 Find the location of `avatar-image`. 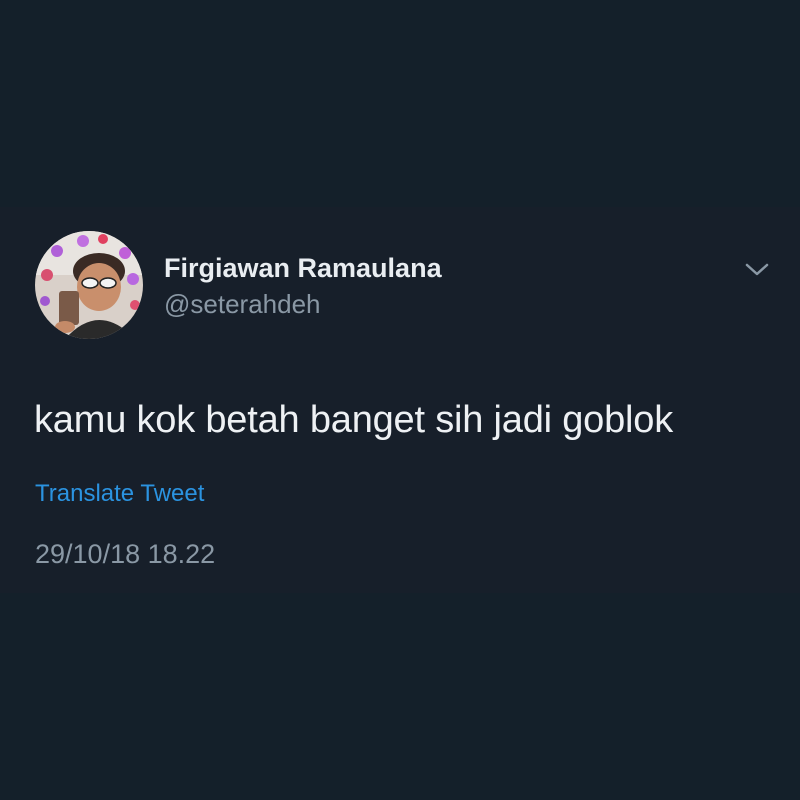

avatar-image is located at coordinates (89, 285).